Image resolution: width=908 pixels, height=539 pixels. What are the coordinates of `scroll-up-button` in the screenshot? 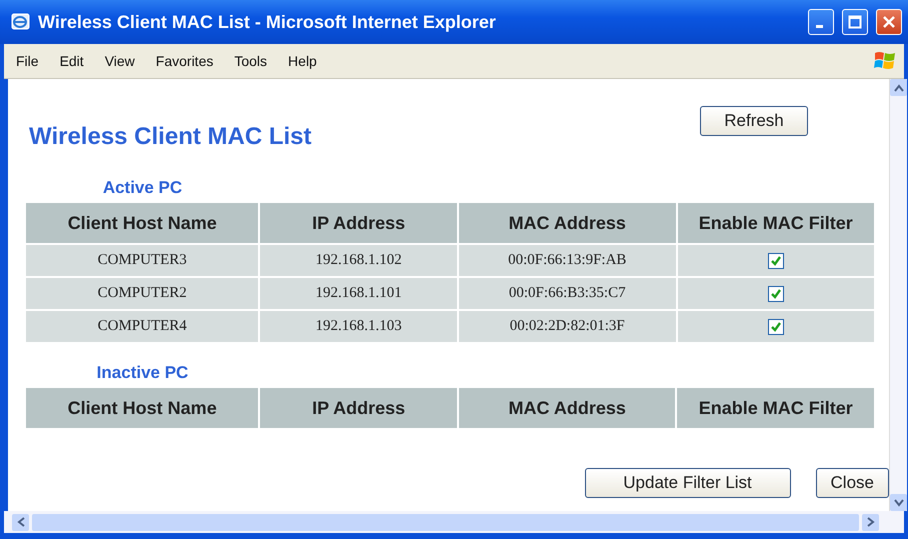 It's located at (898, 87).